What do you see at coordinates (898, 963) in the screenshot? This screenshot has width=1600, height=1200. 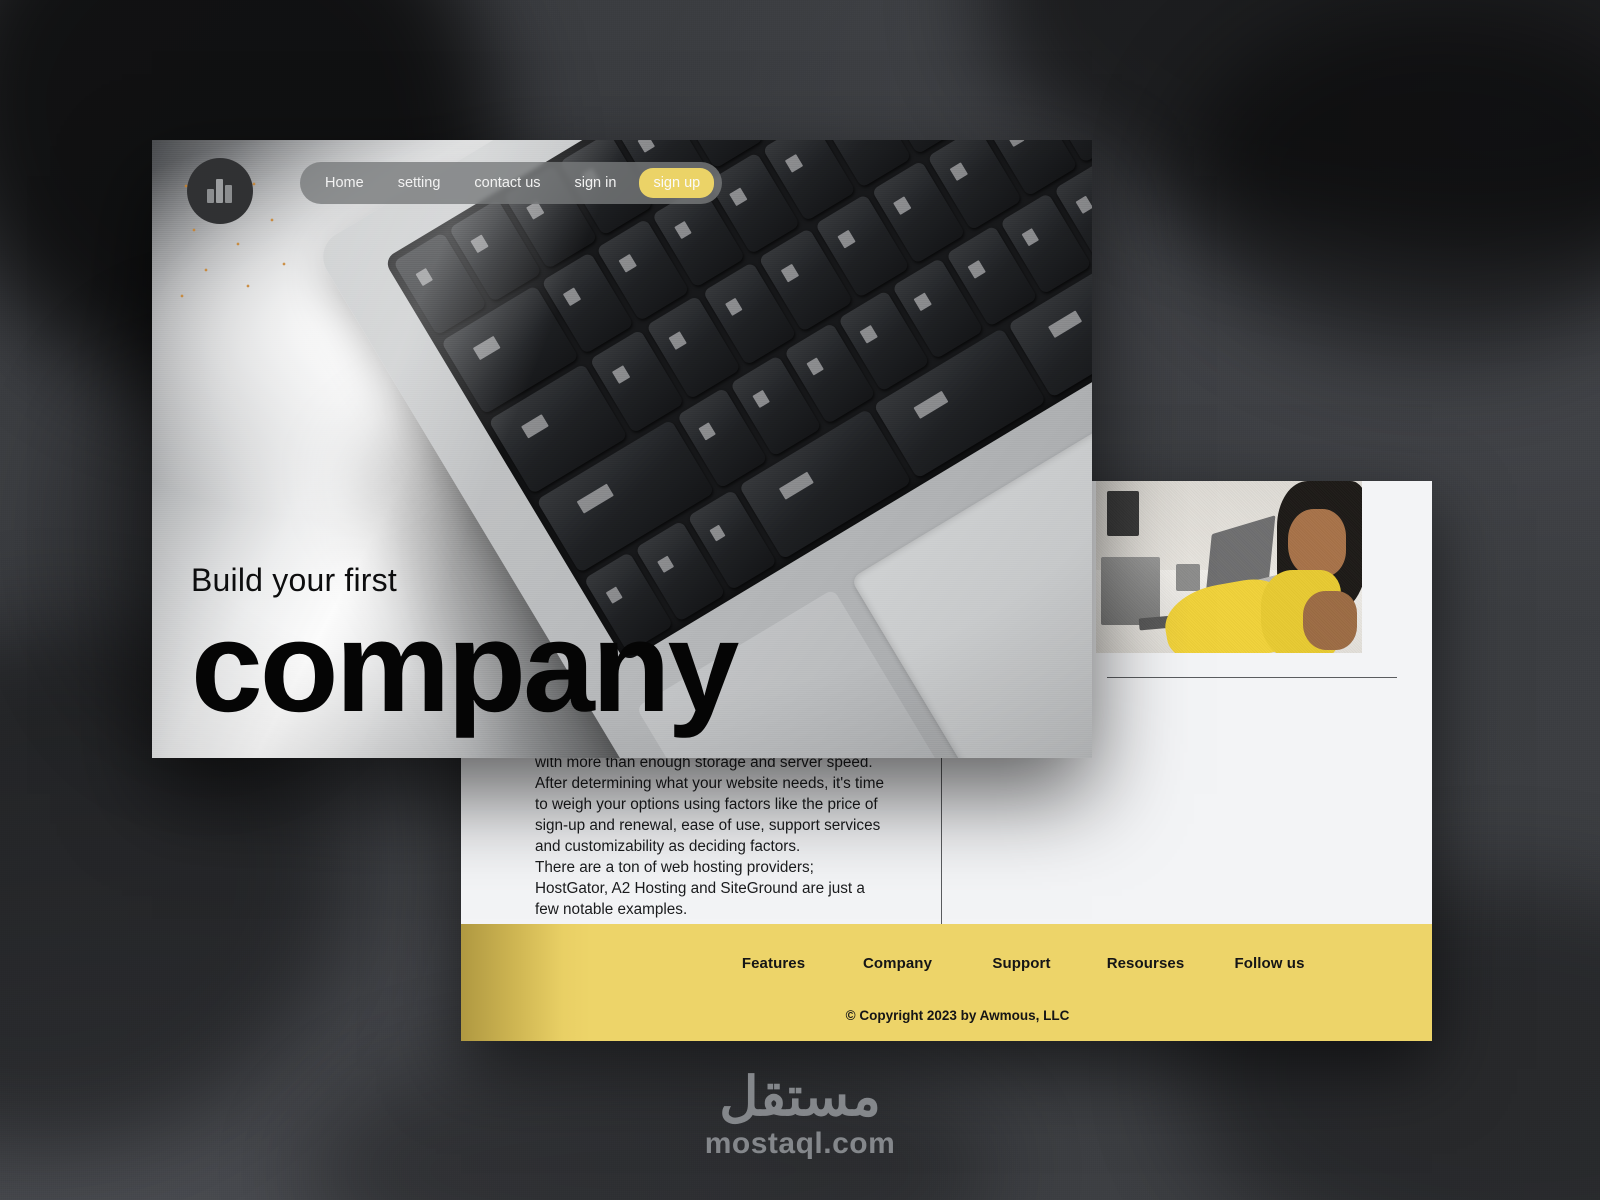 I see `footer-link-company: Company` at bounding box center [898, 963].